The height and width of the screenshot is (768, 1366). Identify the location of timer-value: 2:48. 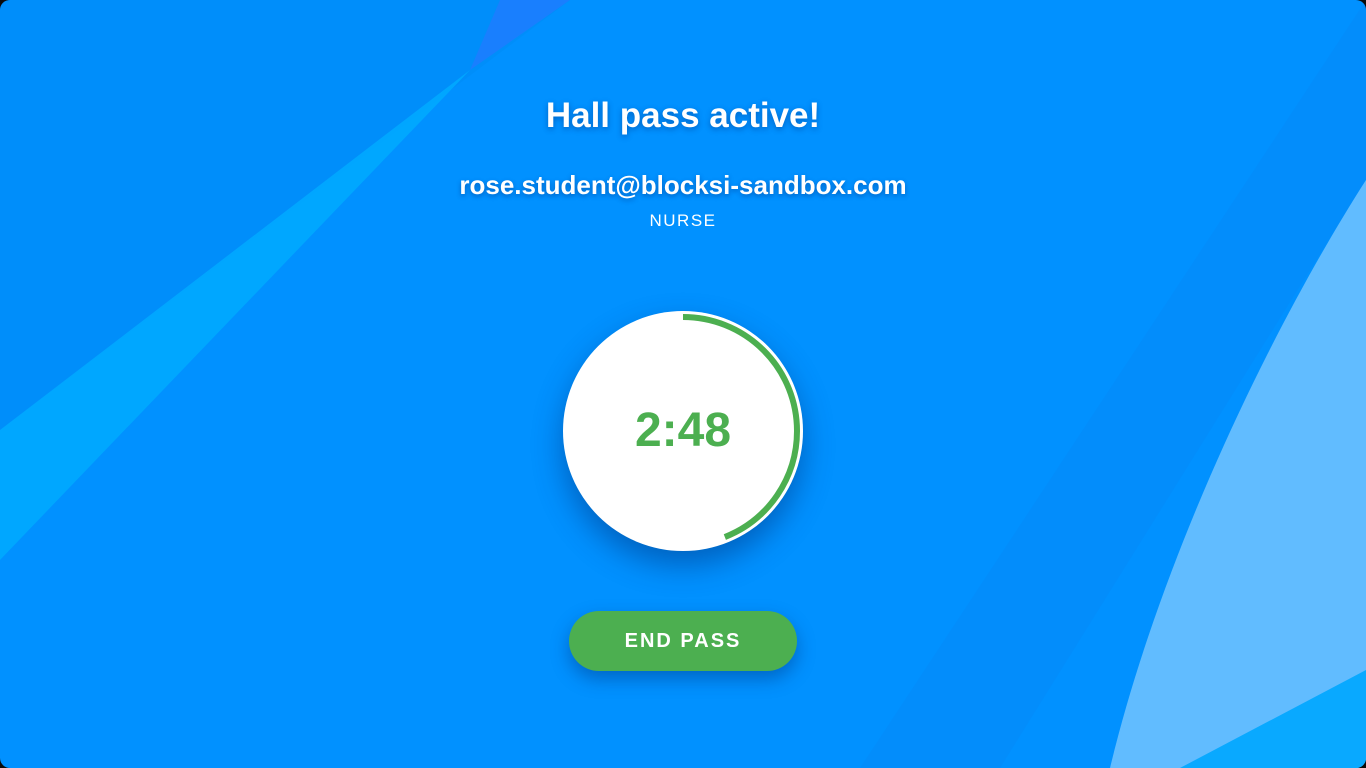
(683, 430).